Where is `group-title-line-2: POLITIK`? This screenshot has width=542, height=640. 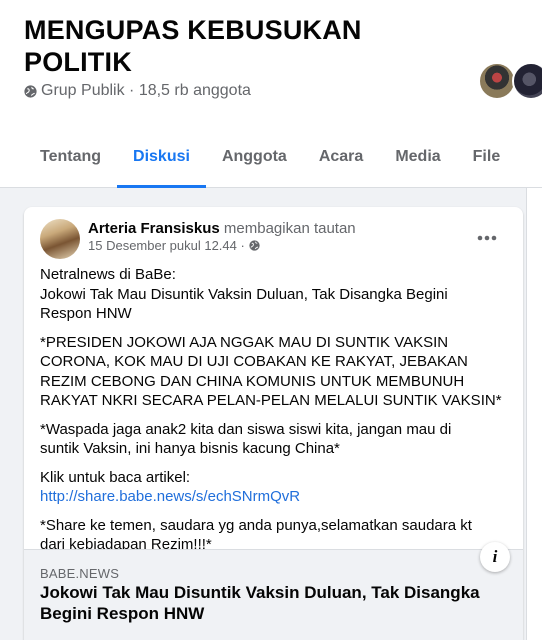 group-title-line-2: POLITIK is located at coordinates (234, 62).